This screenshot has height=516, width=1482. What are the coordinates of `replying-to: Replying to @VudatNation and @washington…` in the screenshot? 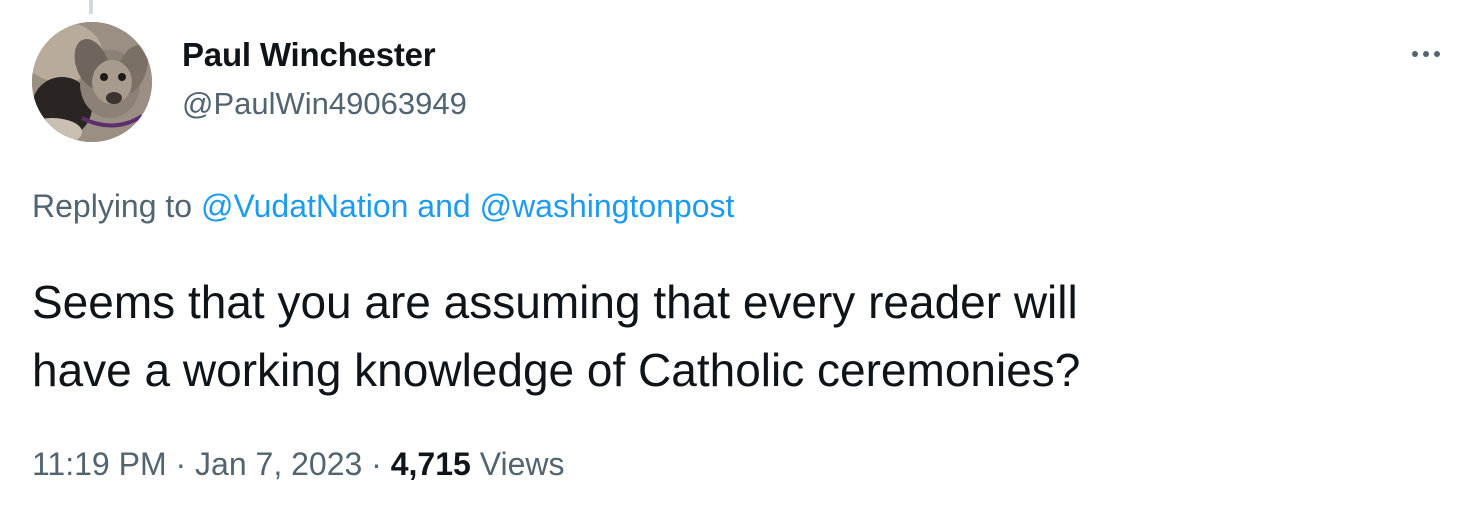 It's located at (383, 206).